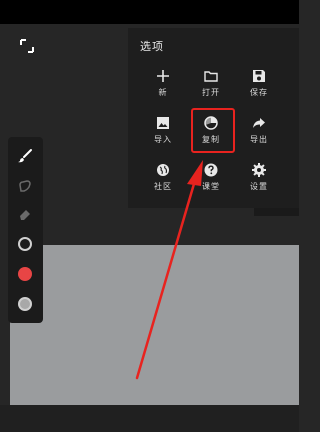 The image size is (320, 432). I want to click on plus-icon, so click(163, 76).